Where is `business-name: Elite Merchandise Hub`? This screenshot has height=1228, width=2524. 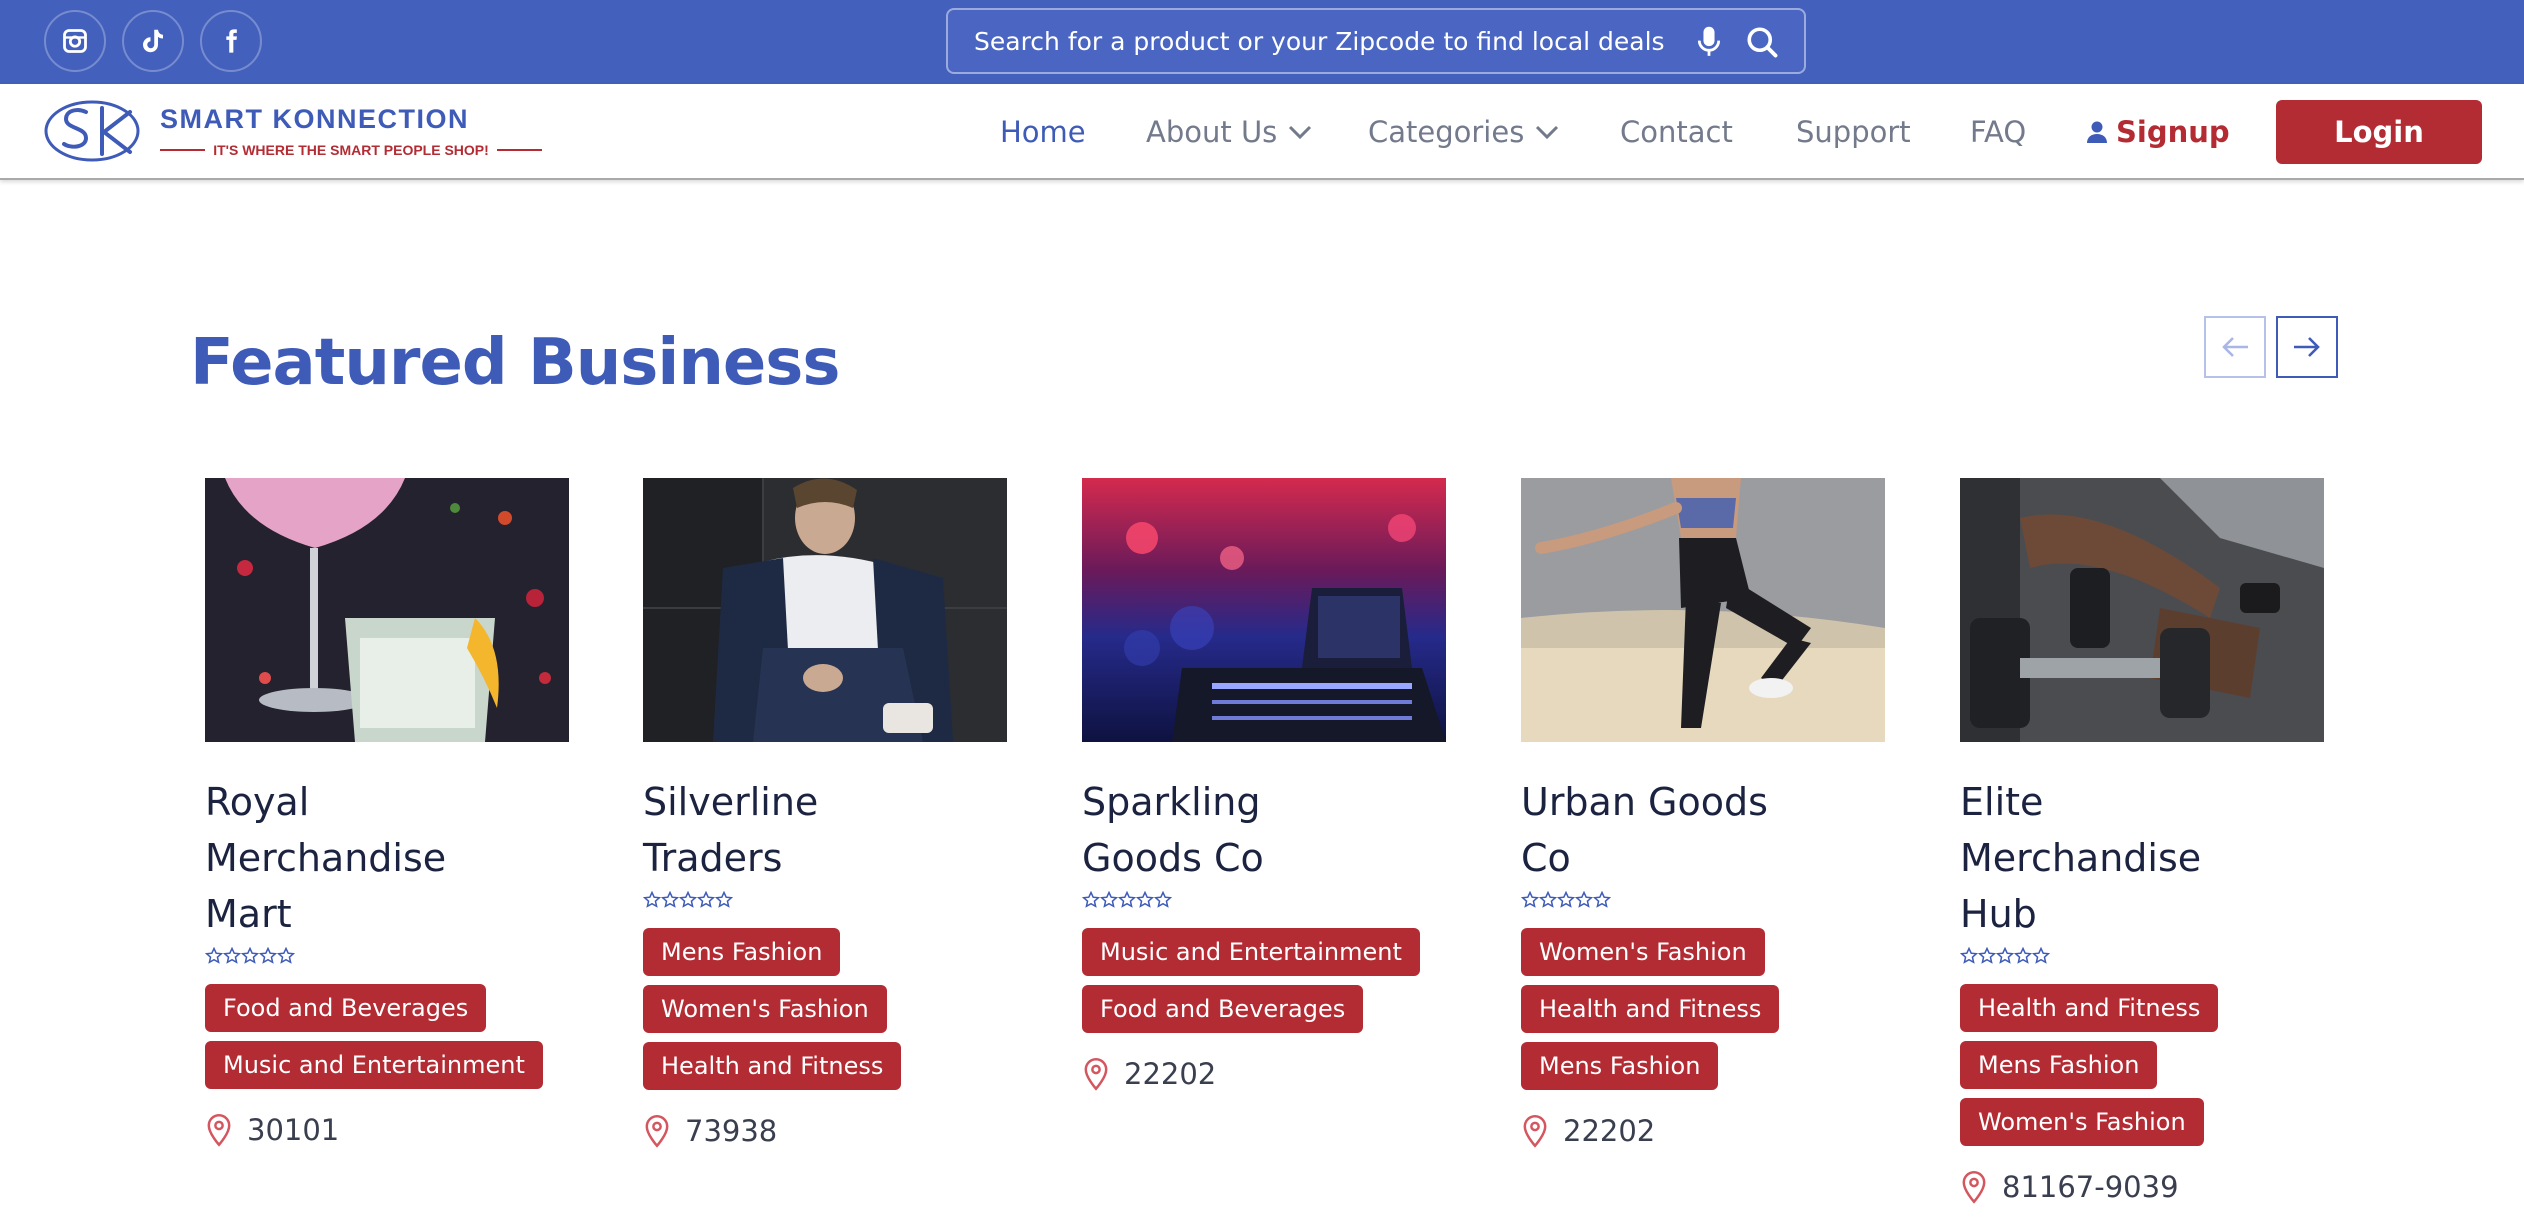
business-name: Elite Merchandise Hub is located at coordinates (2110, 858).